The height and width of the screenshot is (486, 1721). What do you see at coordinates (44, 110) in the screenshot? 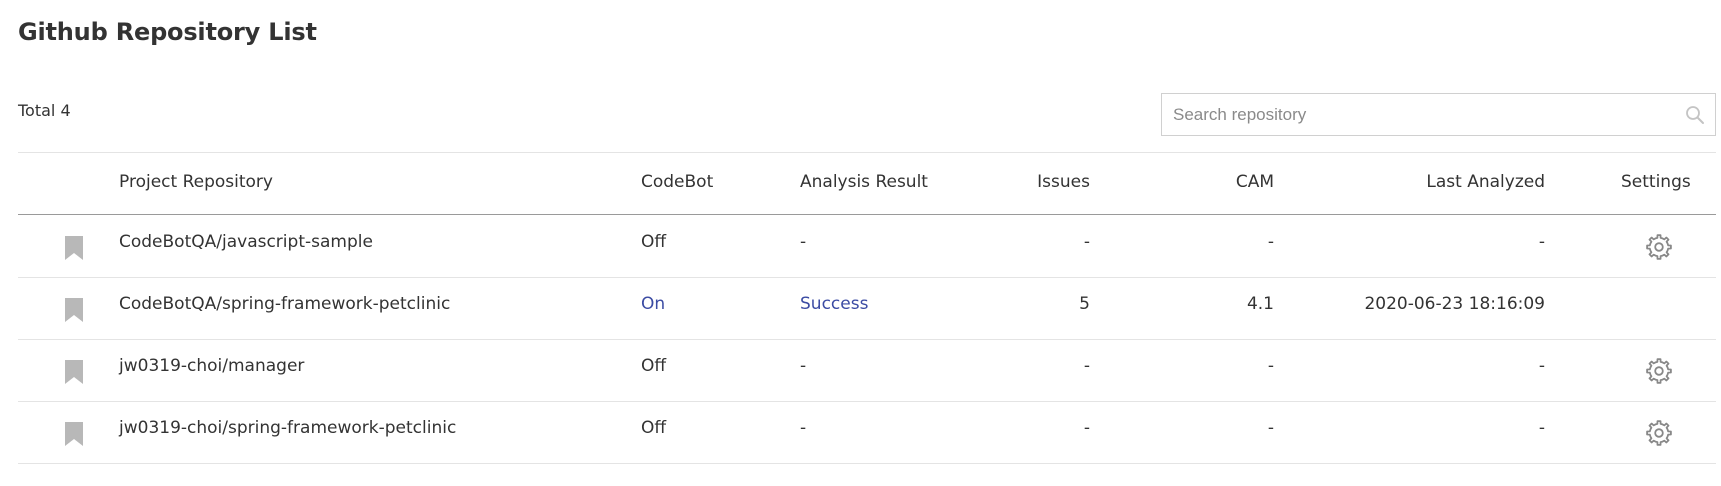
I see `total-count: Total 4` at bounding box center [44, 110].